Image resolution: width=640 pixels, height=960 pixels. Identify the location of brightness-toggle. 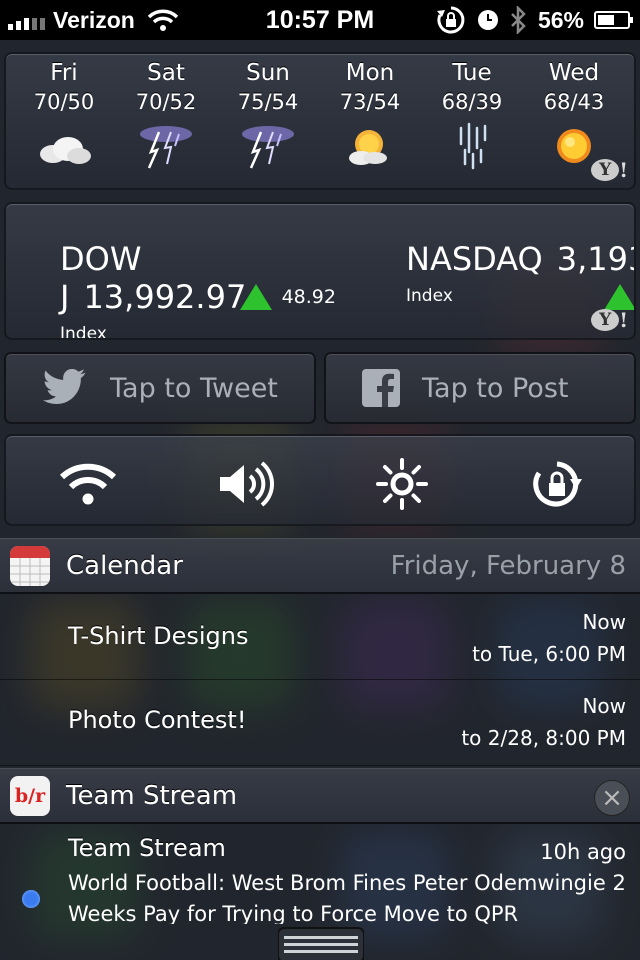
(402, 484).